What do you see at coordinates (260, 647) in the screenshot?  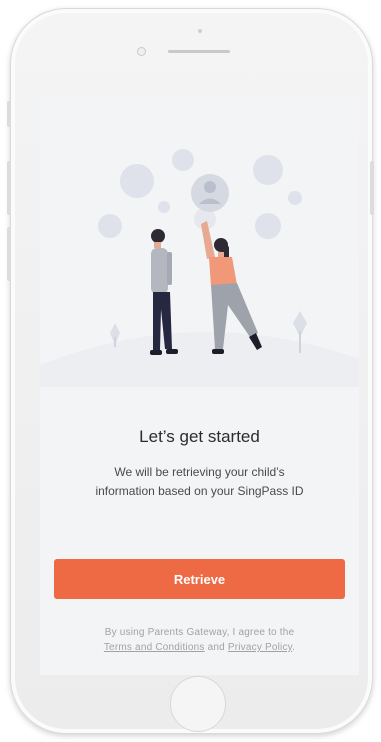 I see `privacy-policy-link: Privacy Policy` at bounding box center [260, 647].